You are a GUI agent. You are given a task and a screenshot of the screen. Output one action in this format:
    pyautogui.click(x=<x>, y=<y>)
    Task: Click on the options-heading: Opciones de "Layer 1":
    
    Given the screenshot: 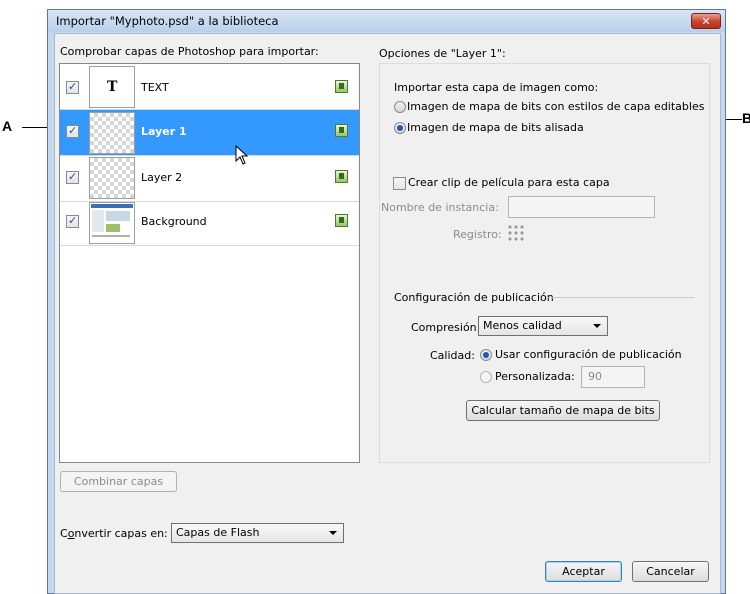 What is the action you would take?
    pyautogui.click(x=442, y=53)
    